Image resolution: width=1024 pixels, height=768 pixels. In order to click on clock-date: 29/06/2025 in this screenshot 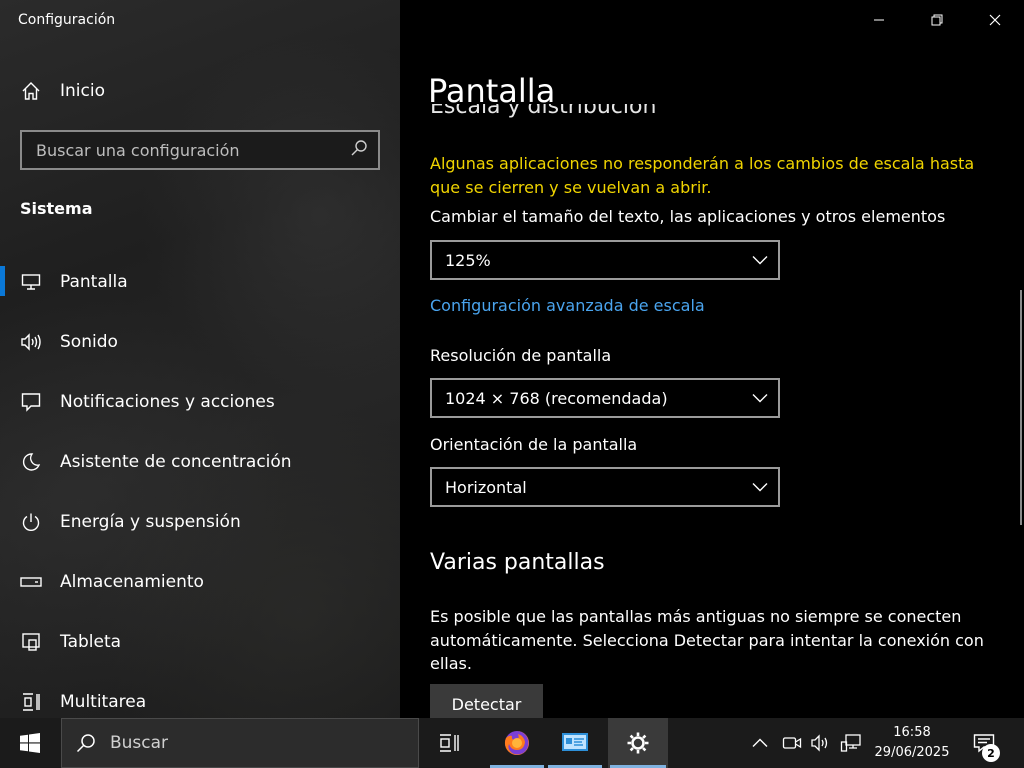, I will do `click(912, 752)`.